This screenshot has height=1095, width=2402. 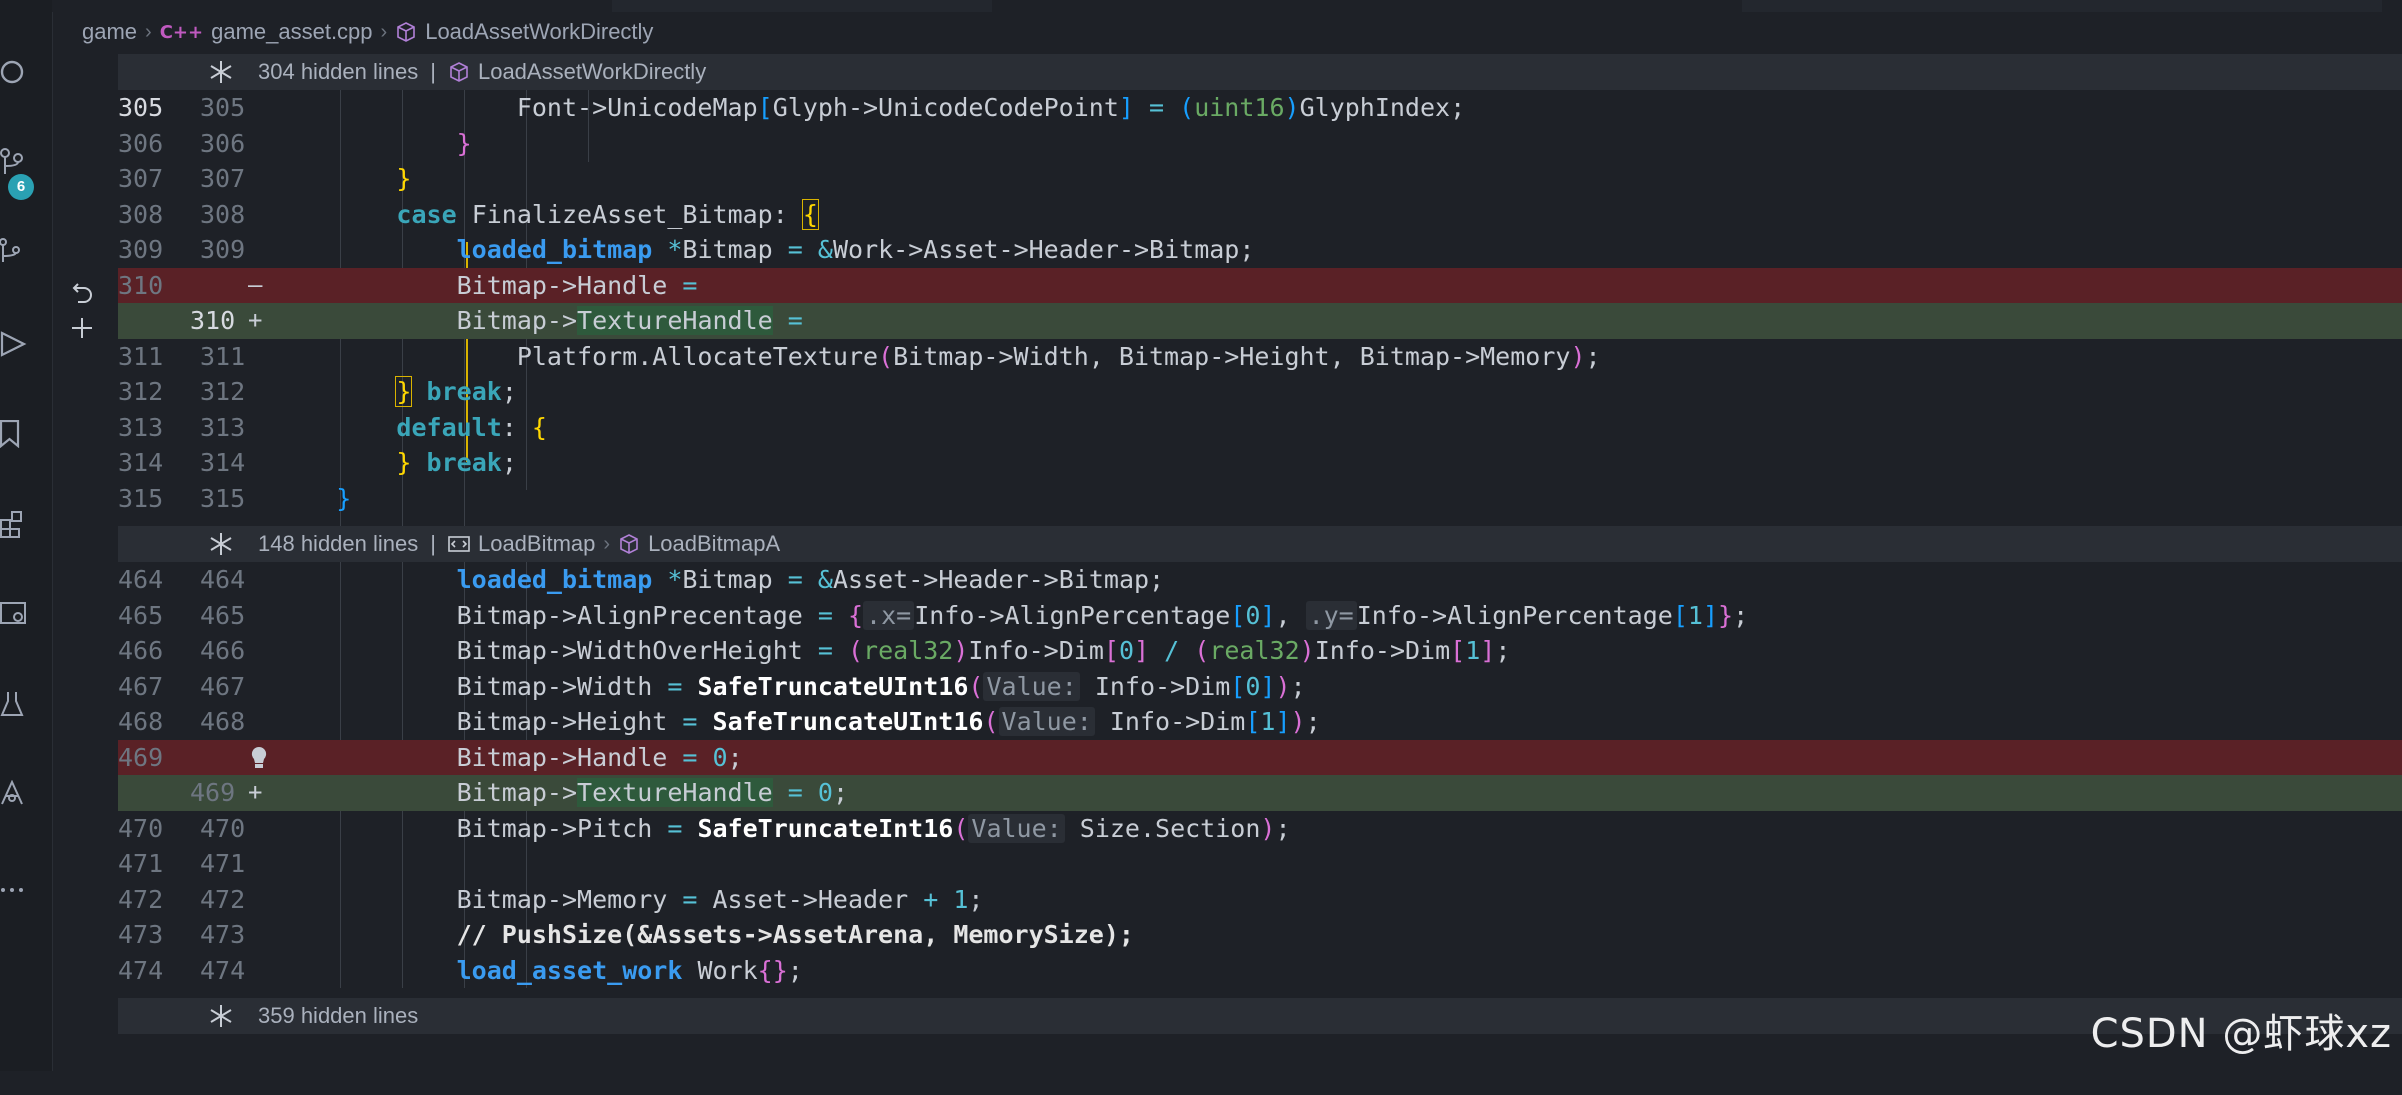 What do you see at coordinates (291, 32) in the screenshot?
I see `breadcrumb-file: game_asset.cpp` at bounding box center [291, 32].